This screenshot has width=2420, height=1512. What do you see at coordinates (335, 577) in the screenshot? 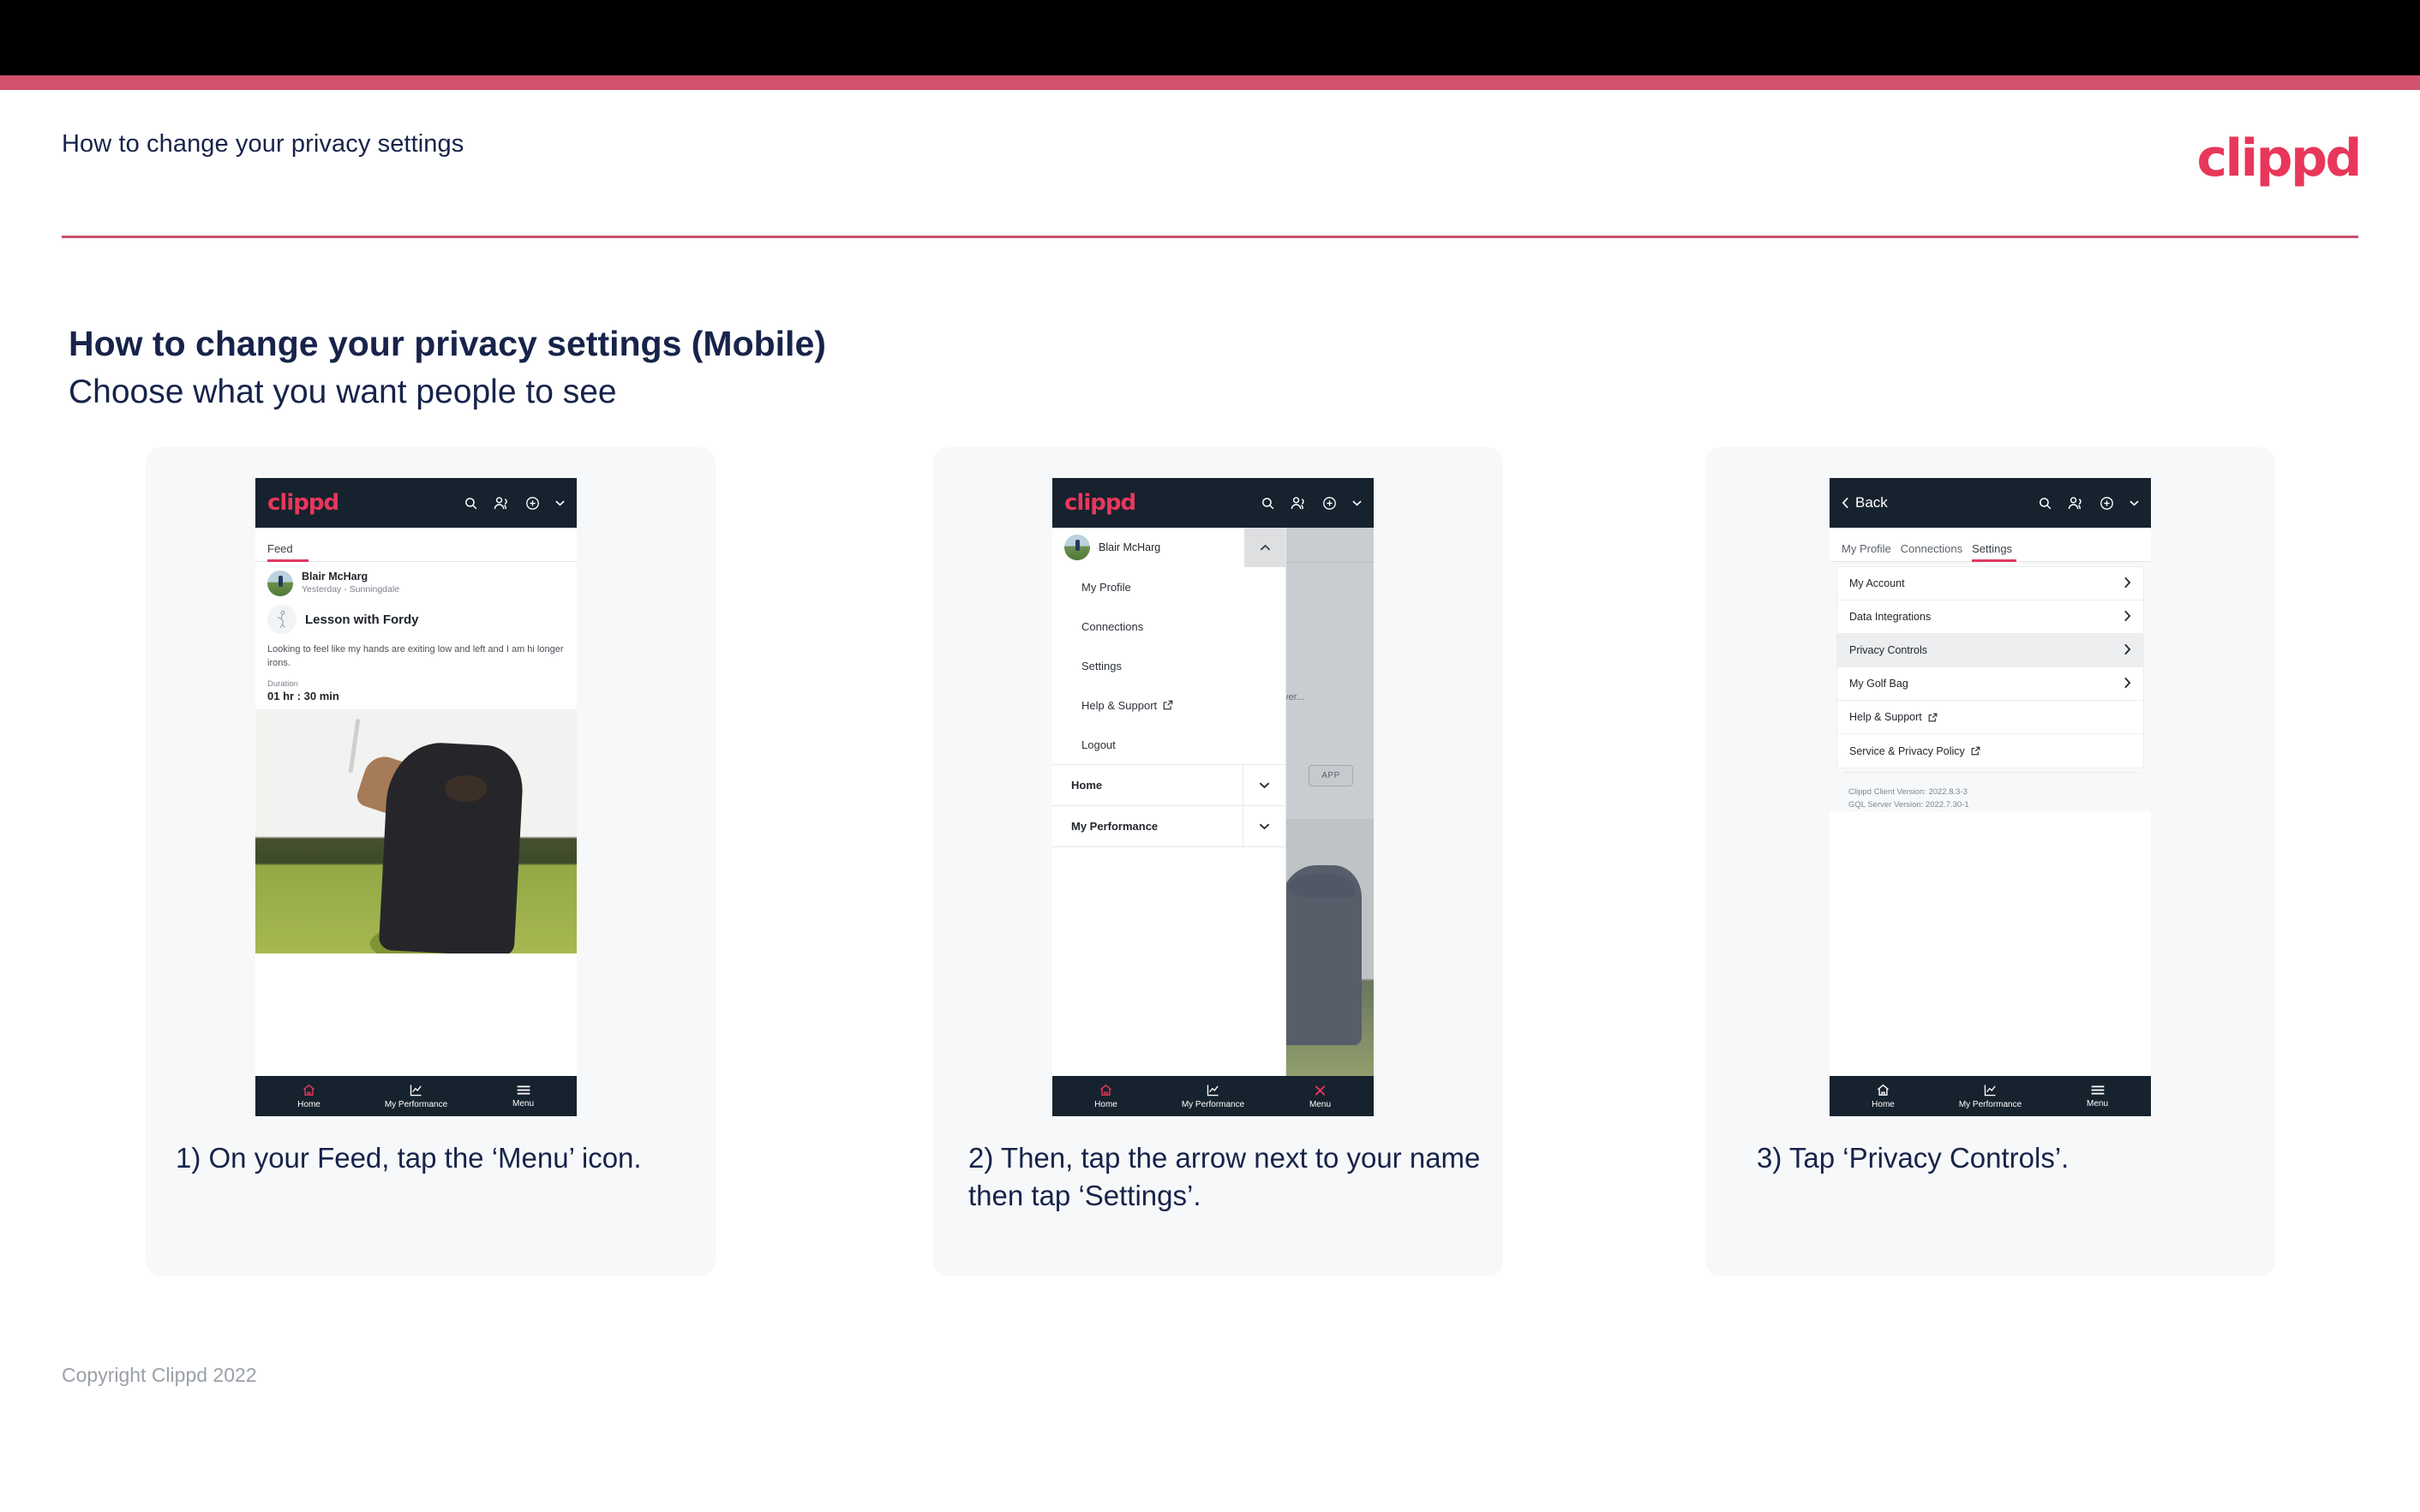
I see `post-user-name: Blair McHarg` at bounding box center [335, 577].